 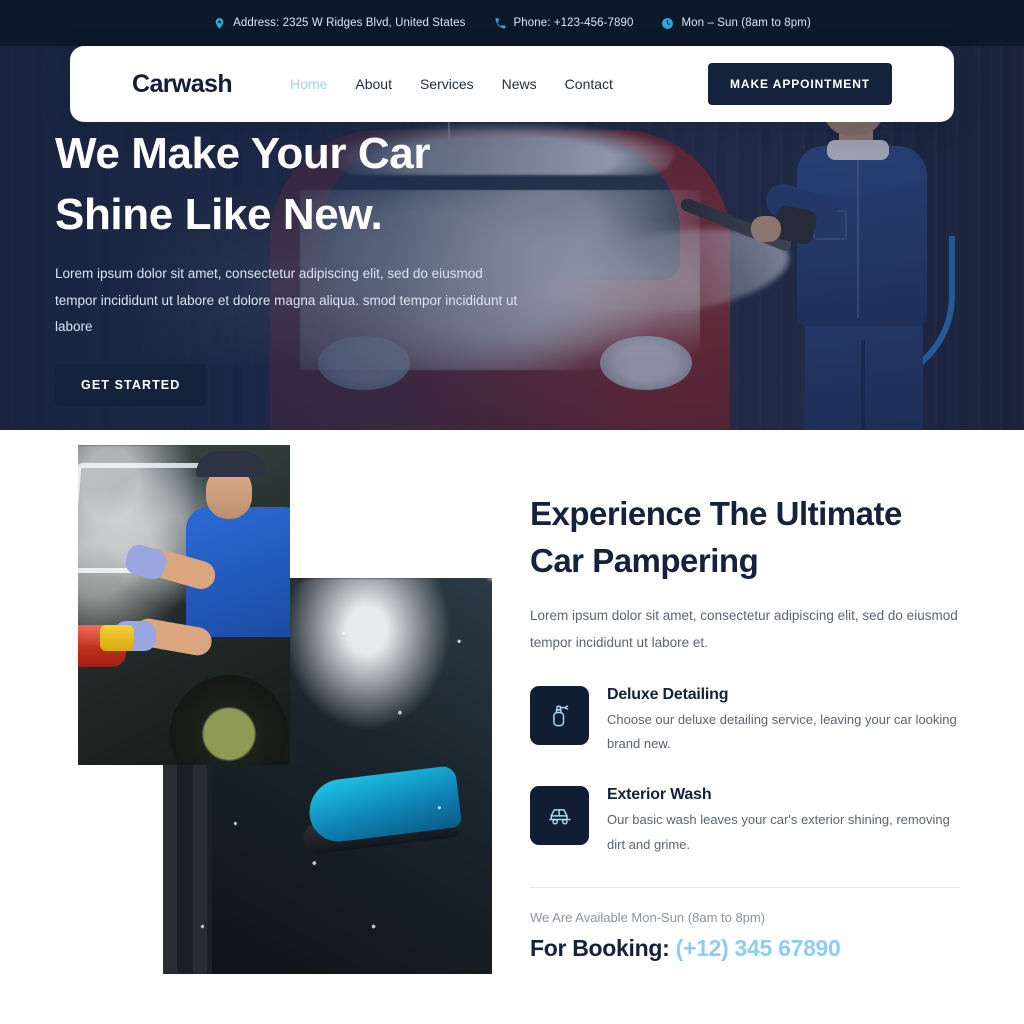 What do you see at coordinates (589, 84) in the screenshot?
I see `nav-link-contact: Contact` at bounding box center [589, 84].